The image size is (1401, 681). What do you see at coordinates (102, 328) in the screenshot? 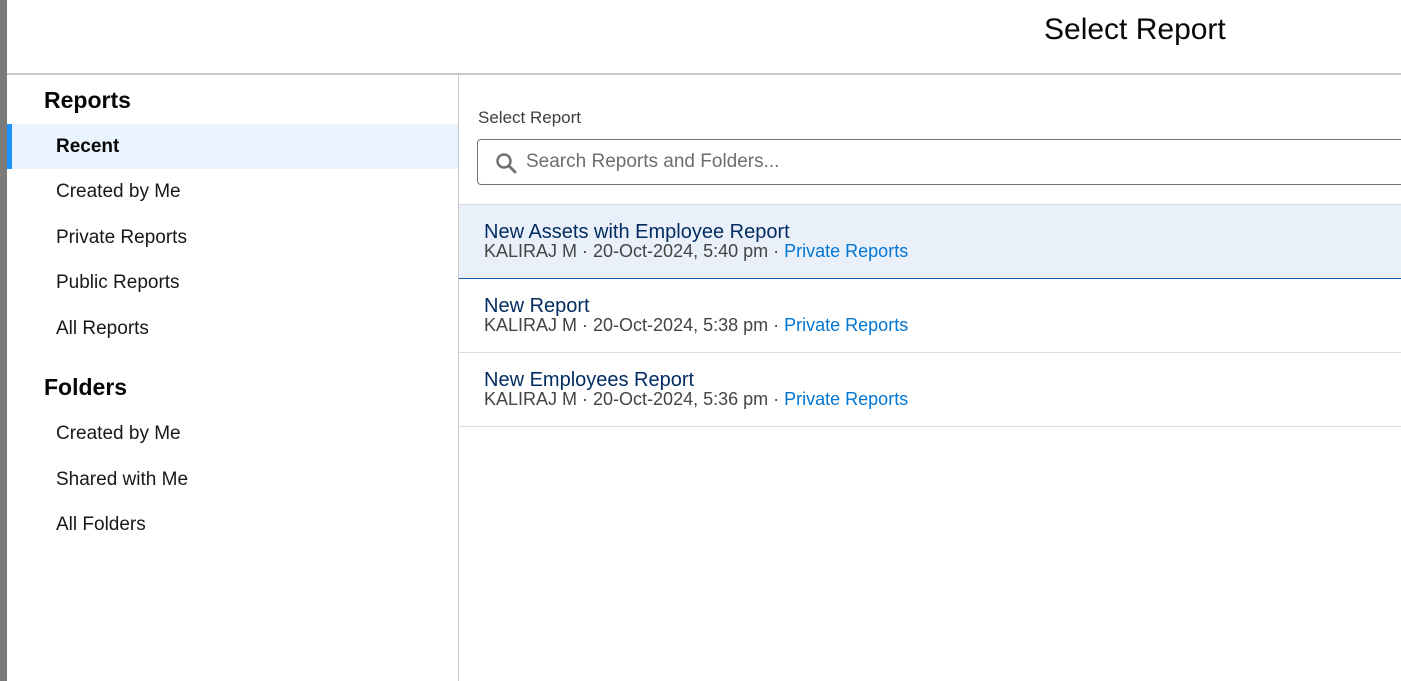
I see `sidebar-item-label: All Reports` at bounding box center [102, 328].